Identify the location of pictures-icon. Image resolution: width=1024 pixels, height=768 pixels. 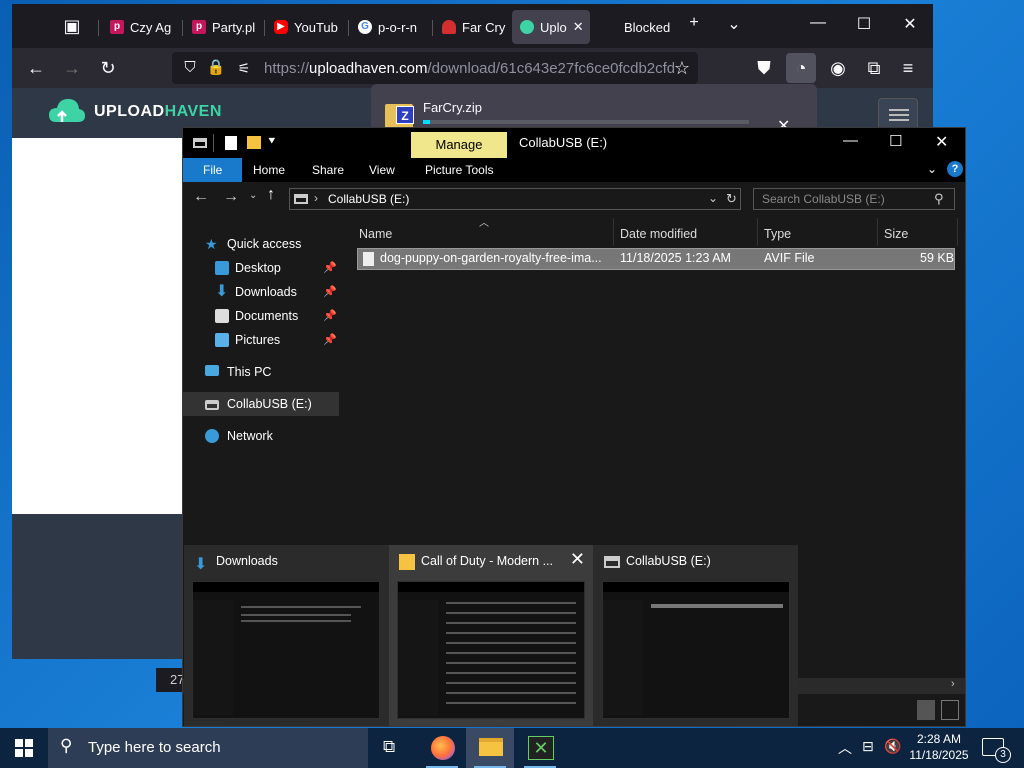
(222, 340).